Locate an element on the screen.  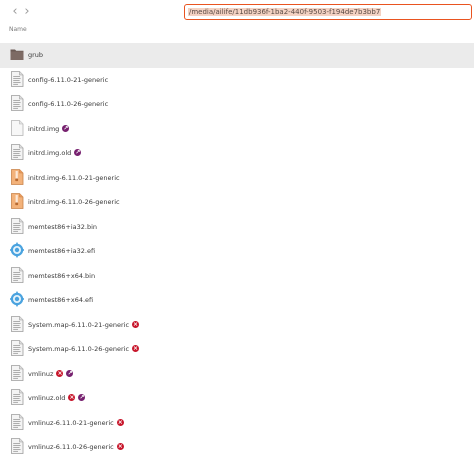
file-name-text: initrd.img-6.11.0-21-generic is located at coordinates (74, 177).